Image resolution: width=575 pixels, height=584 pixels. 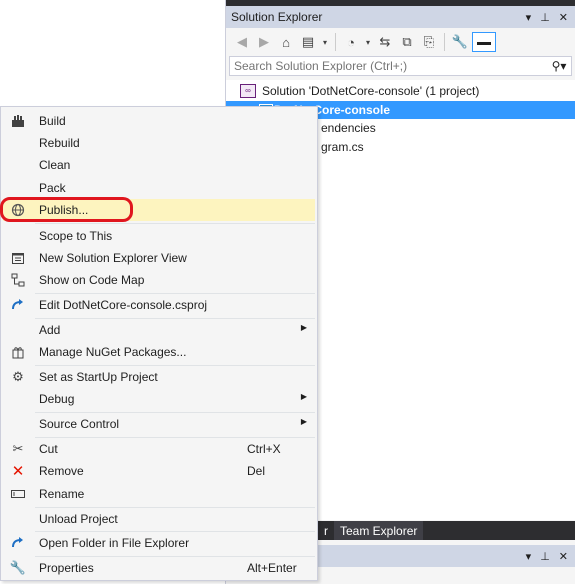 What do you see at coordinates (18, 352) in the screenshot?
I see `nuget-package-icon` at bounding box center [18, 352].